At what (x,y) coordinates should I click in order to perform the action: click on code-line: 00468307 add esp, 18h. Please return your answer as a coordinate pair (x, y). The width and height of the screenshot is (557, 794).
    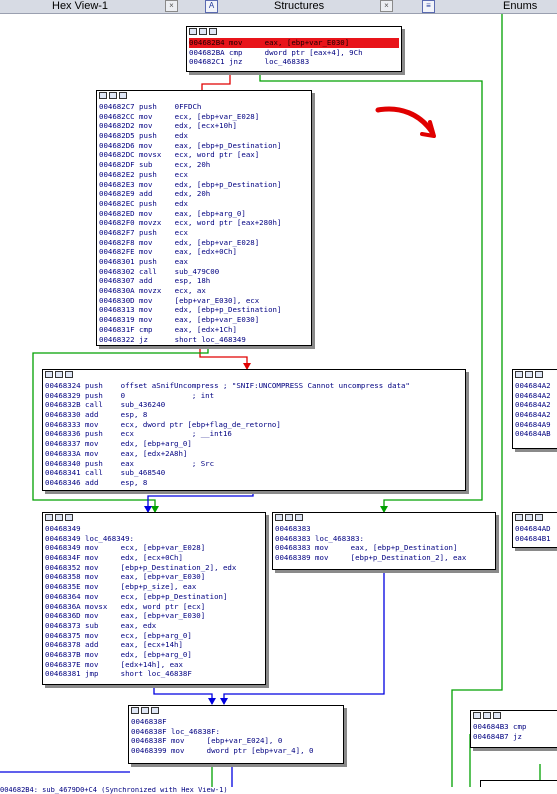
    Looking at the image, I should click on (204, 281).